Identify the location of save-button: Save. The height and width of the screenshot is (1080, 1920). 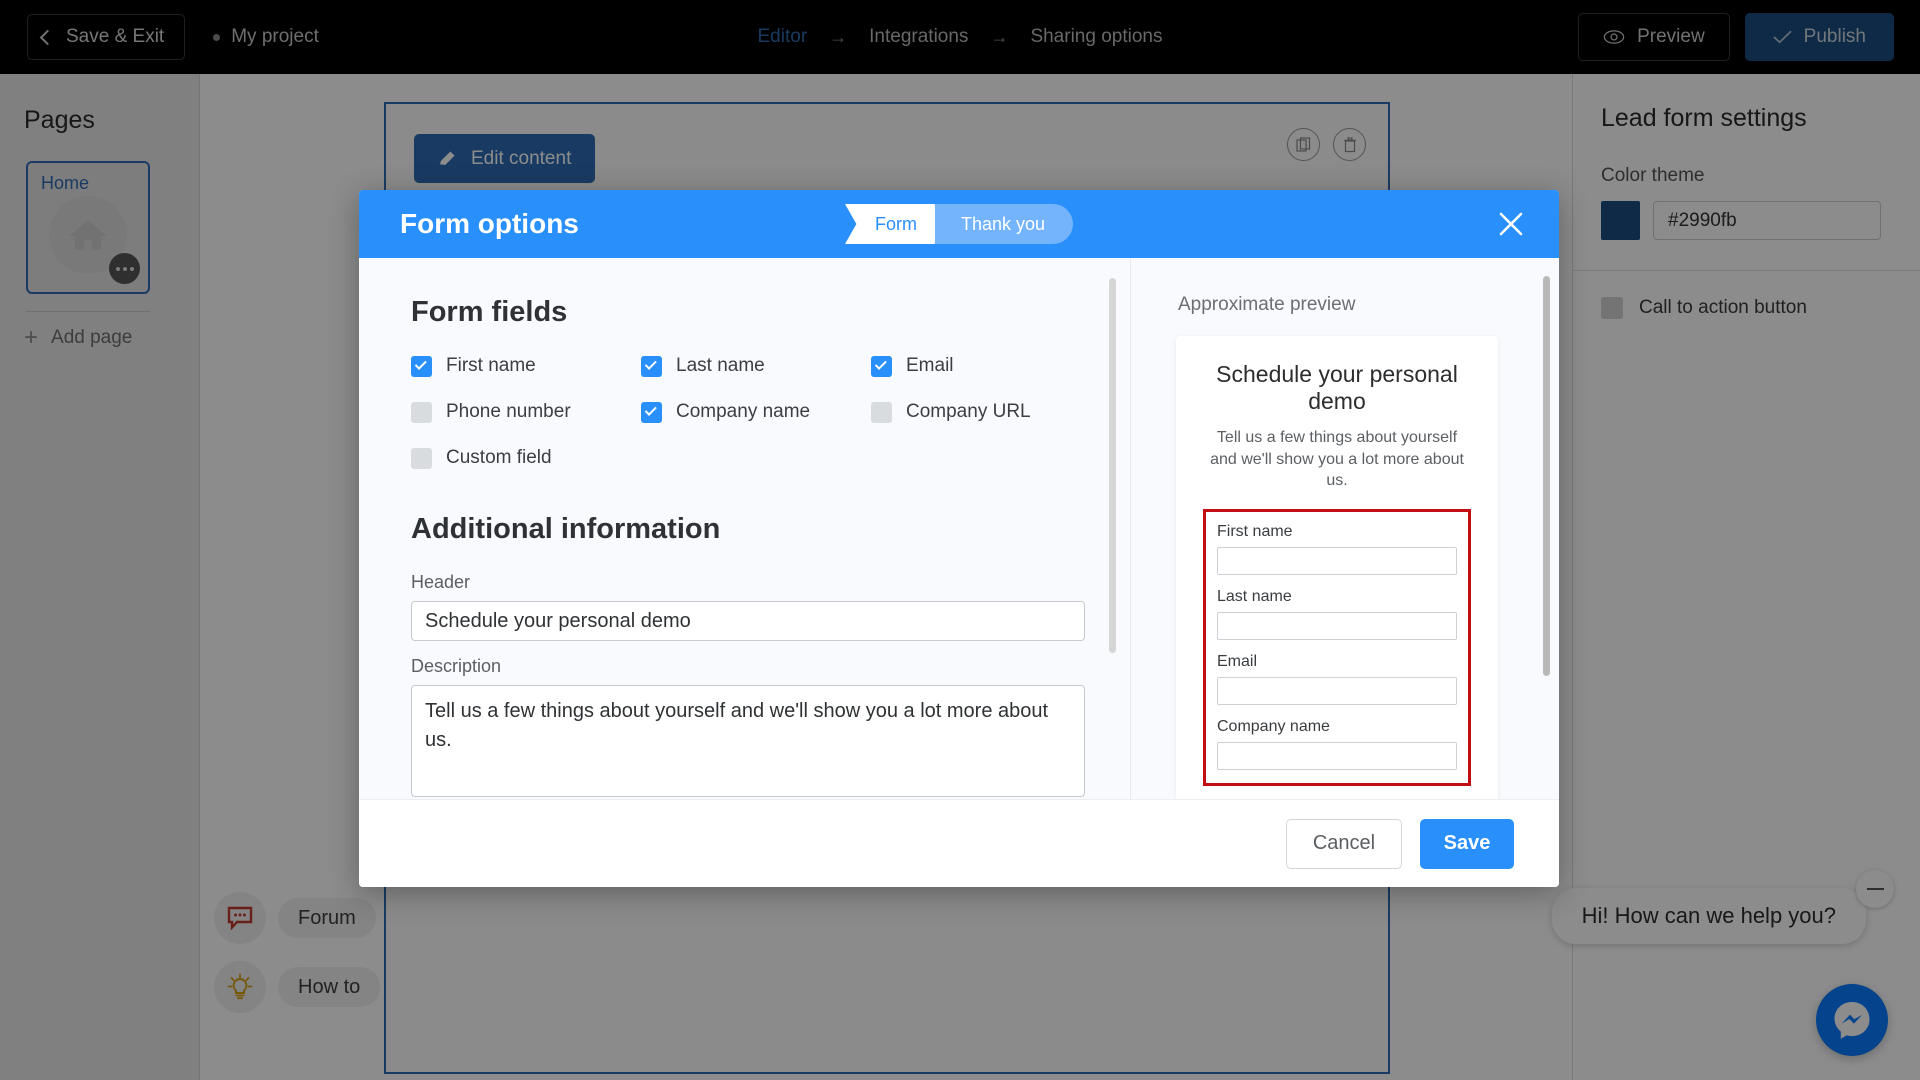
(1467, 843).